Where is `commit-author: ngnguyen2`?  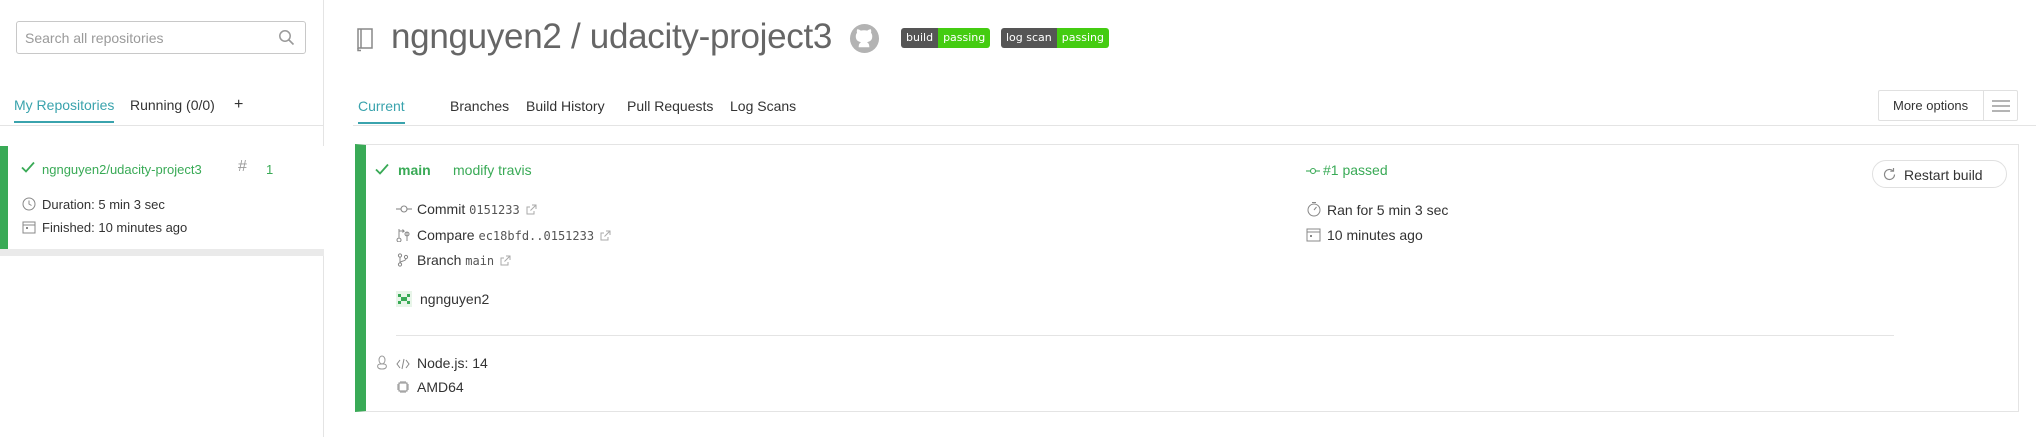 commit-author: ngnguyen2 is located at coordinates (442, 299).